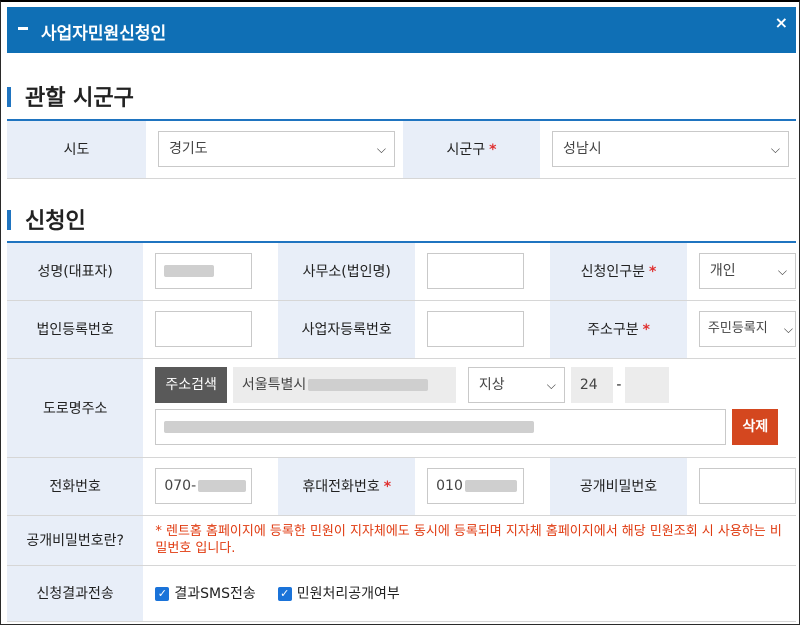 This screenshot has width=800, height=625. I want to click on name-input, so click(204, 271).